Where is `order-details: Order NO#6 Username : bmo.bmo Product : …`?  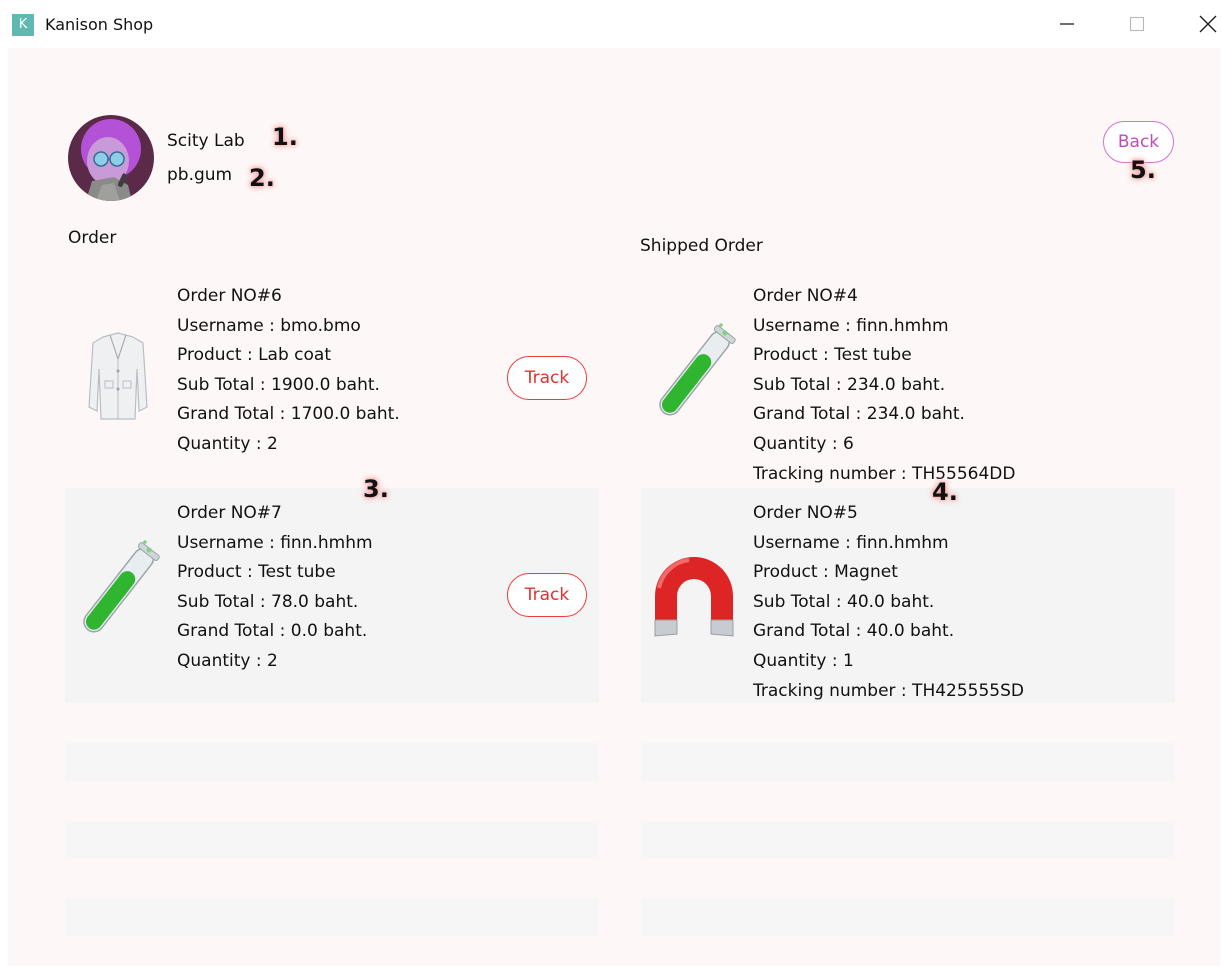 order-details: Order NO#6 Username : bmo.bmo Product : … is located at coordinates (288, 371).